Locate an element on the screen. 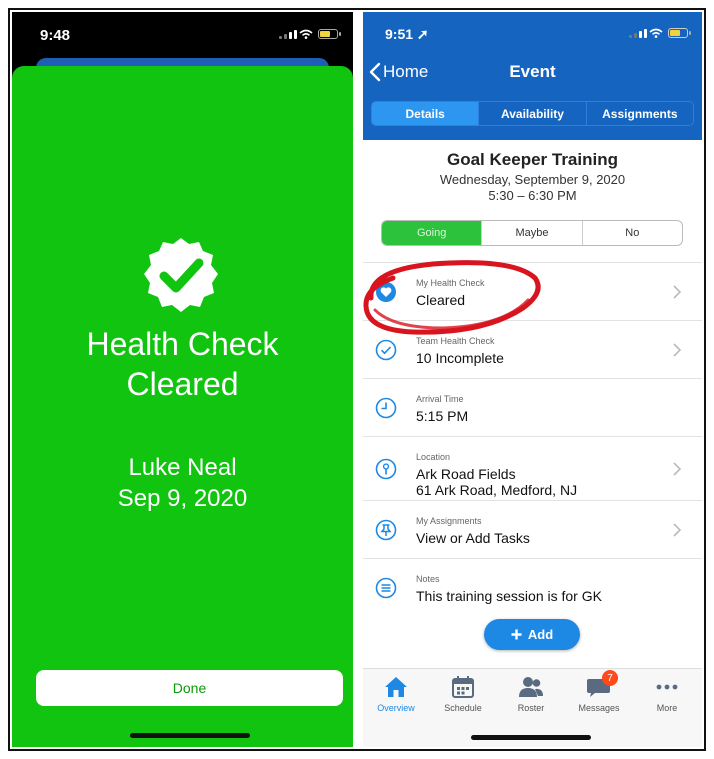  back-label: Home is located at coordinates (406, 71).